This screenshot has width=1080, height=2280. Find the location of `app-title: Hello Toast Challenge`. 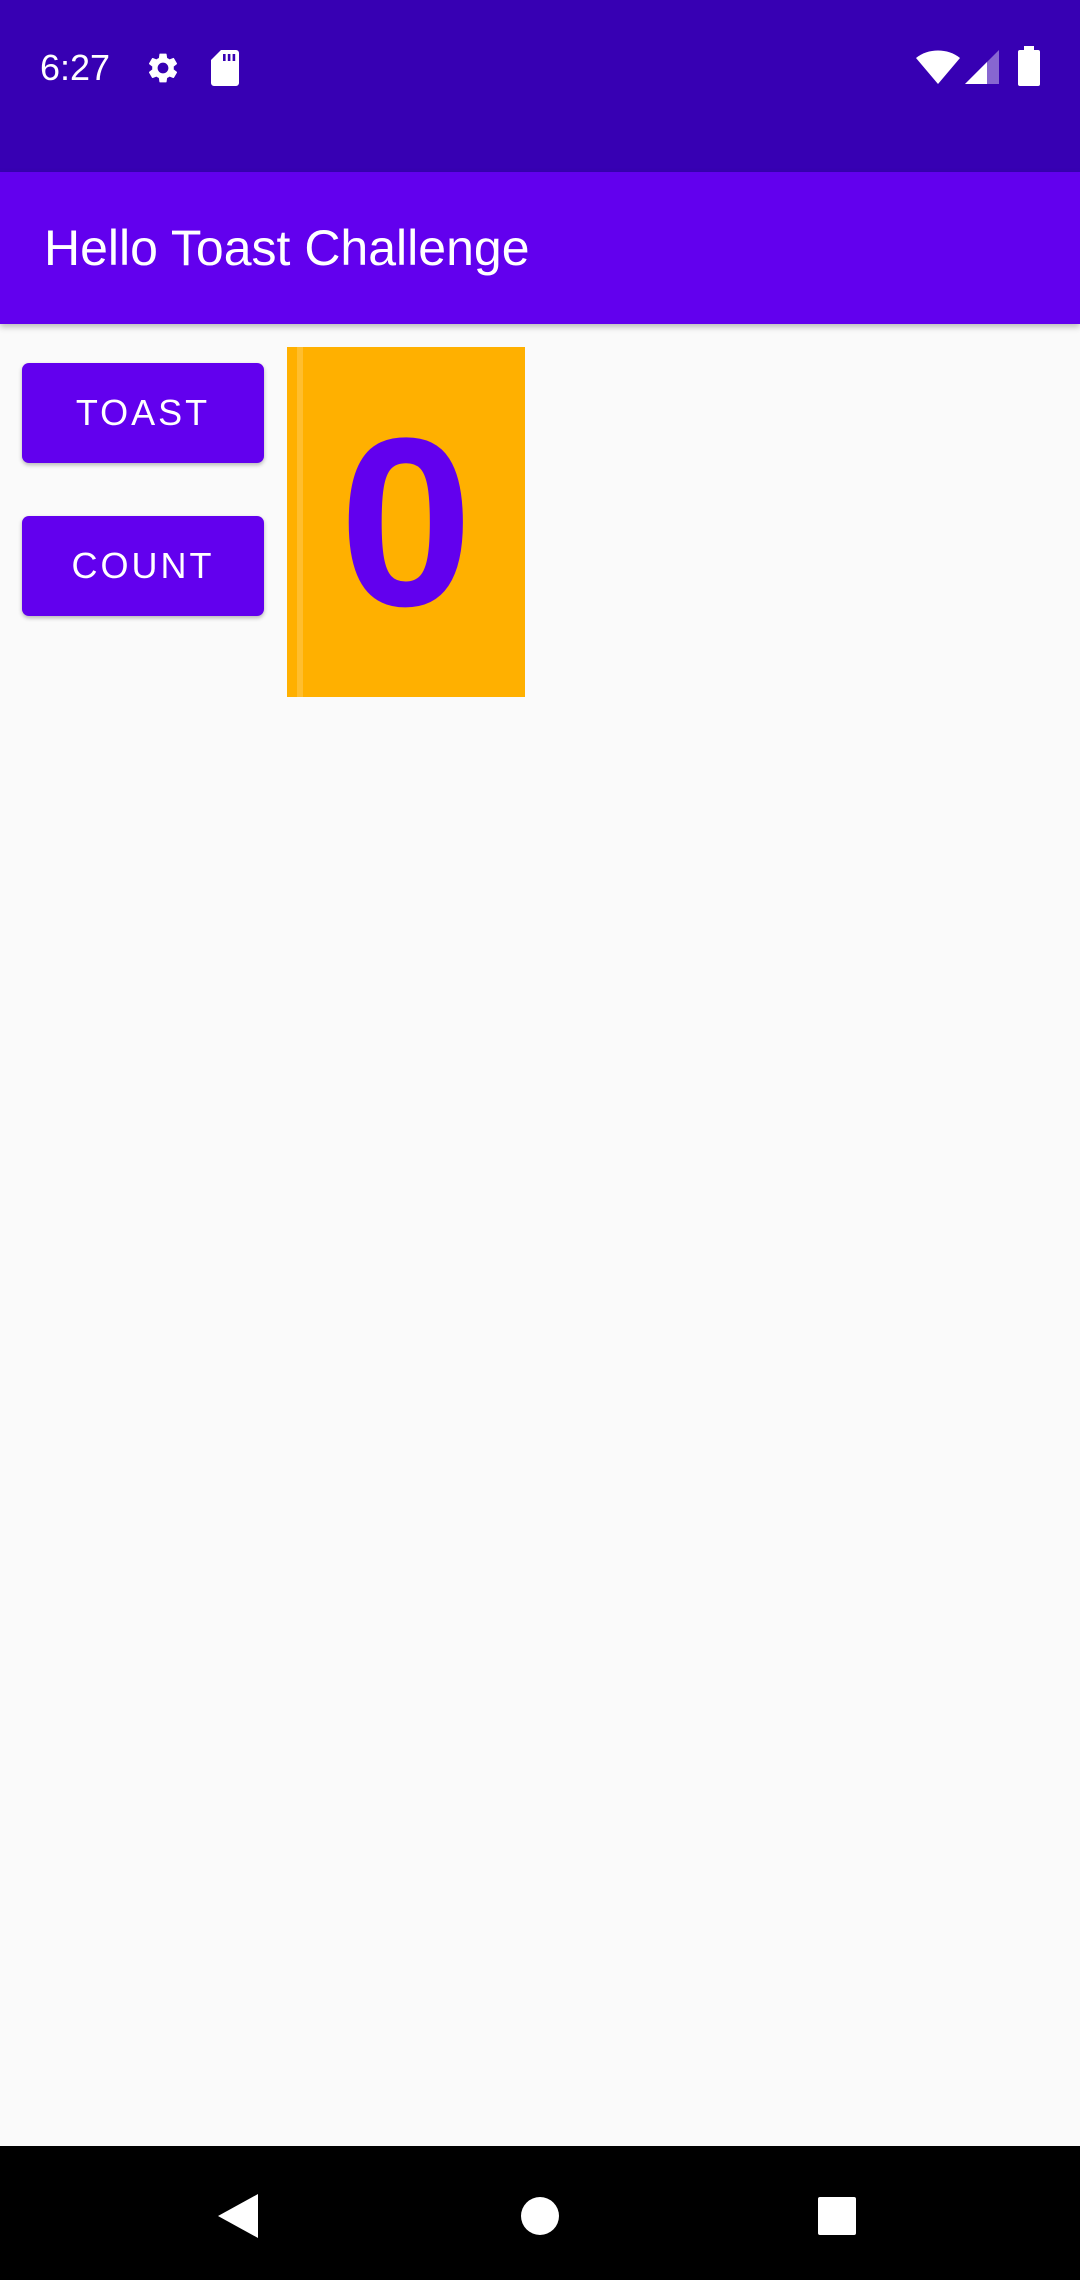

app-title: Hello Toast Challenge is located at coordinates (287, 248).